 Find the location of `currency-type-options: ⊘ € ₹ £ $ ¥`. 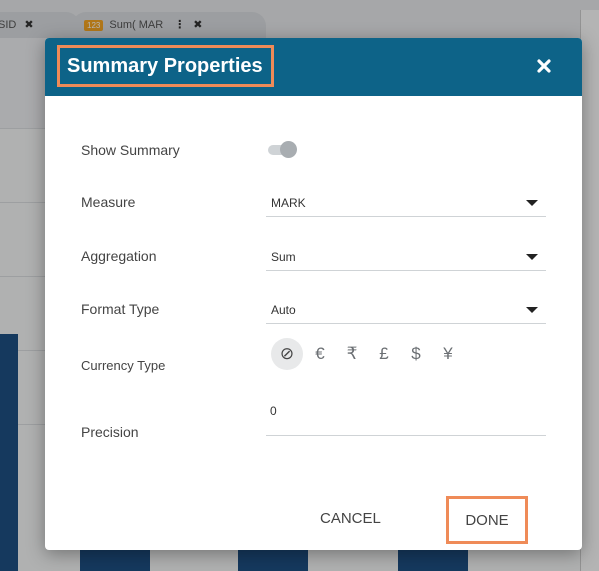

currency-type-options: ⊘ € ₹ £ $ ¥ is located at coordinates (370, 354).